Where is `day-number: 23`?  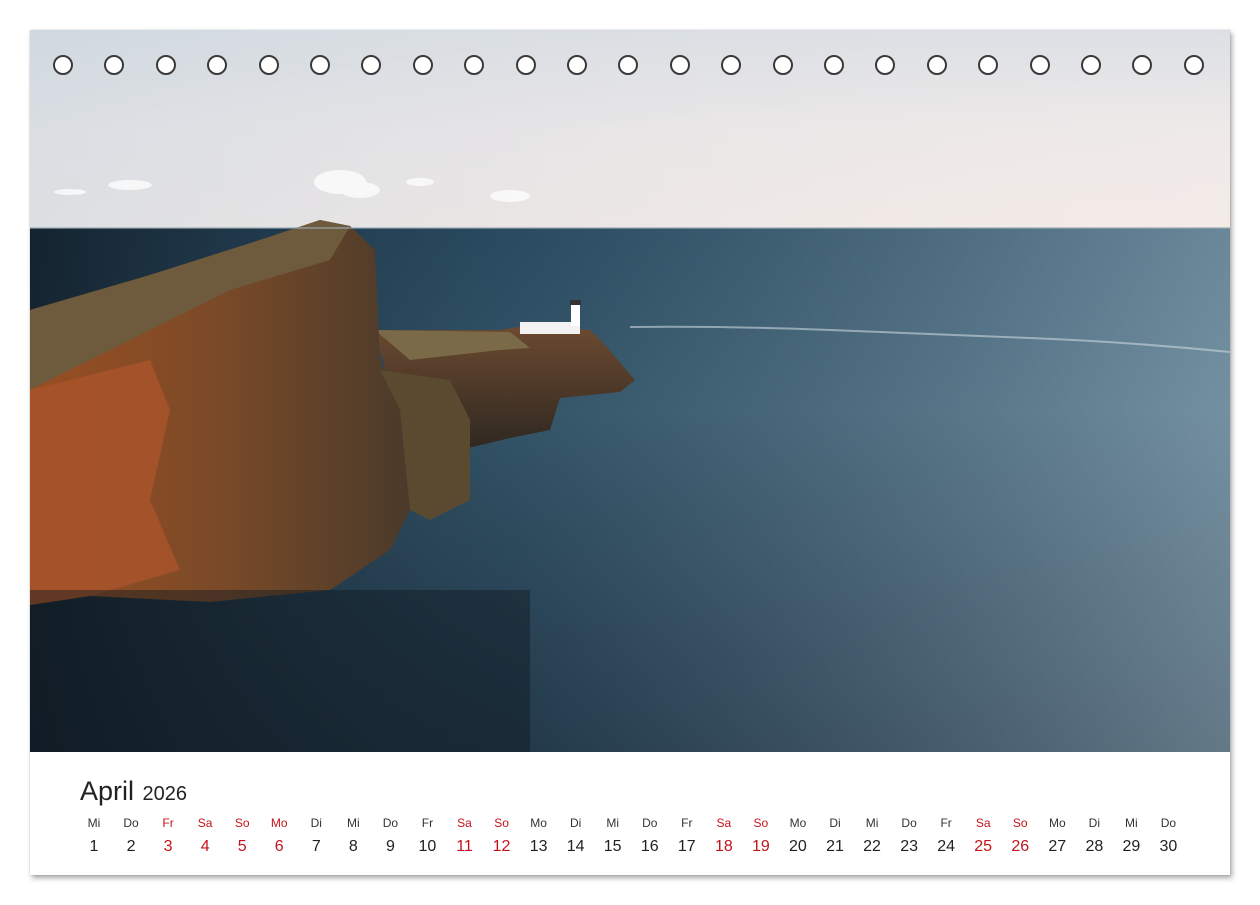 day-number: 23 is located at coordinates (909, 846).